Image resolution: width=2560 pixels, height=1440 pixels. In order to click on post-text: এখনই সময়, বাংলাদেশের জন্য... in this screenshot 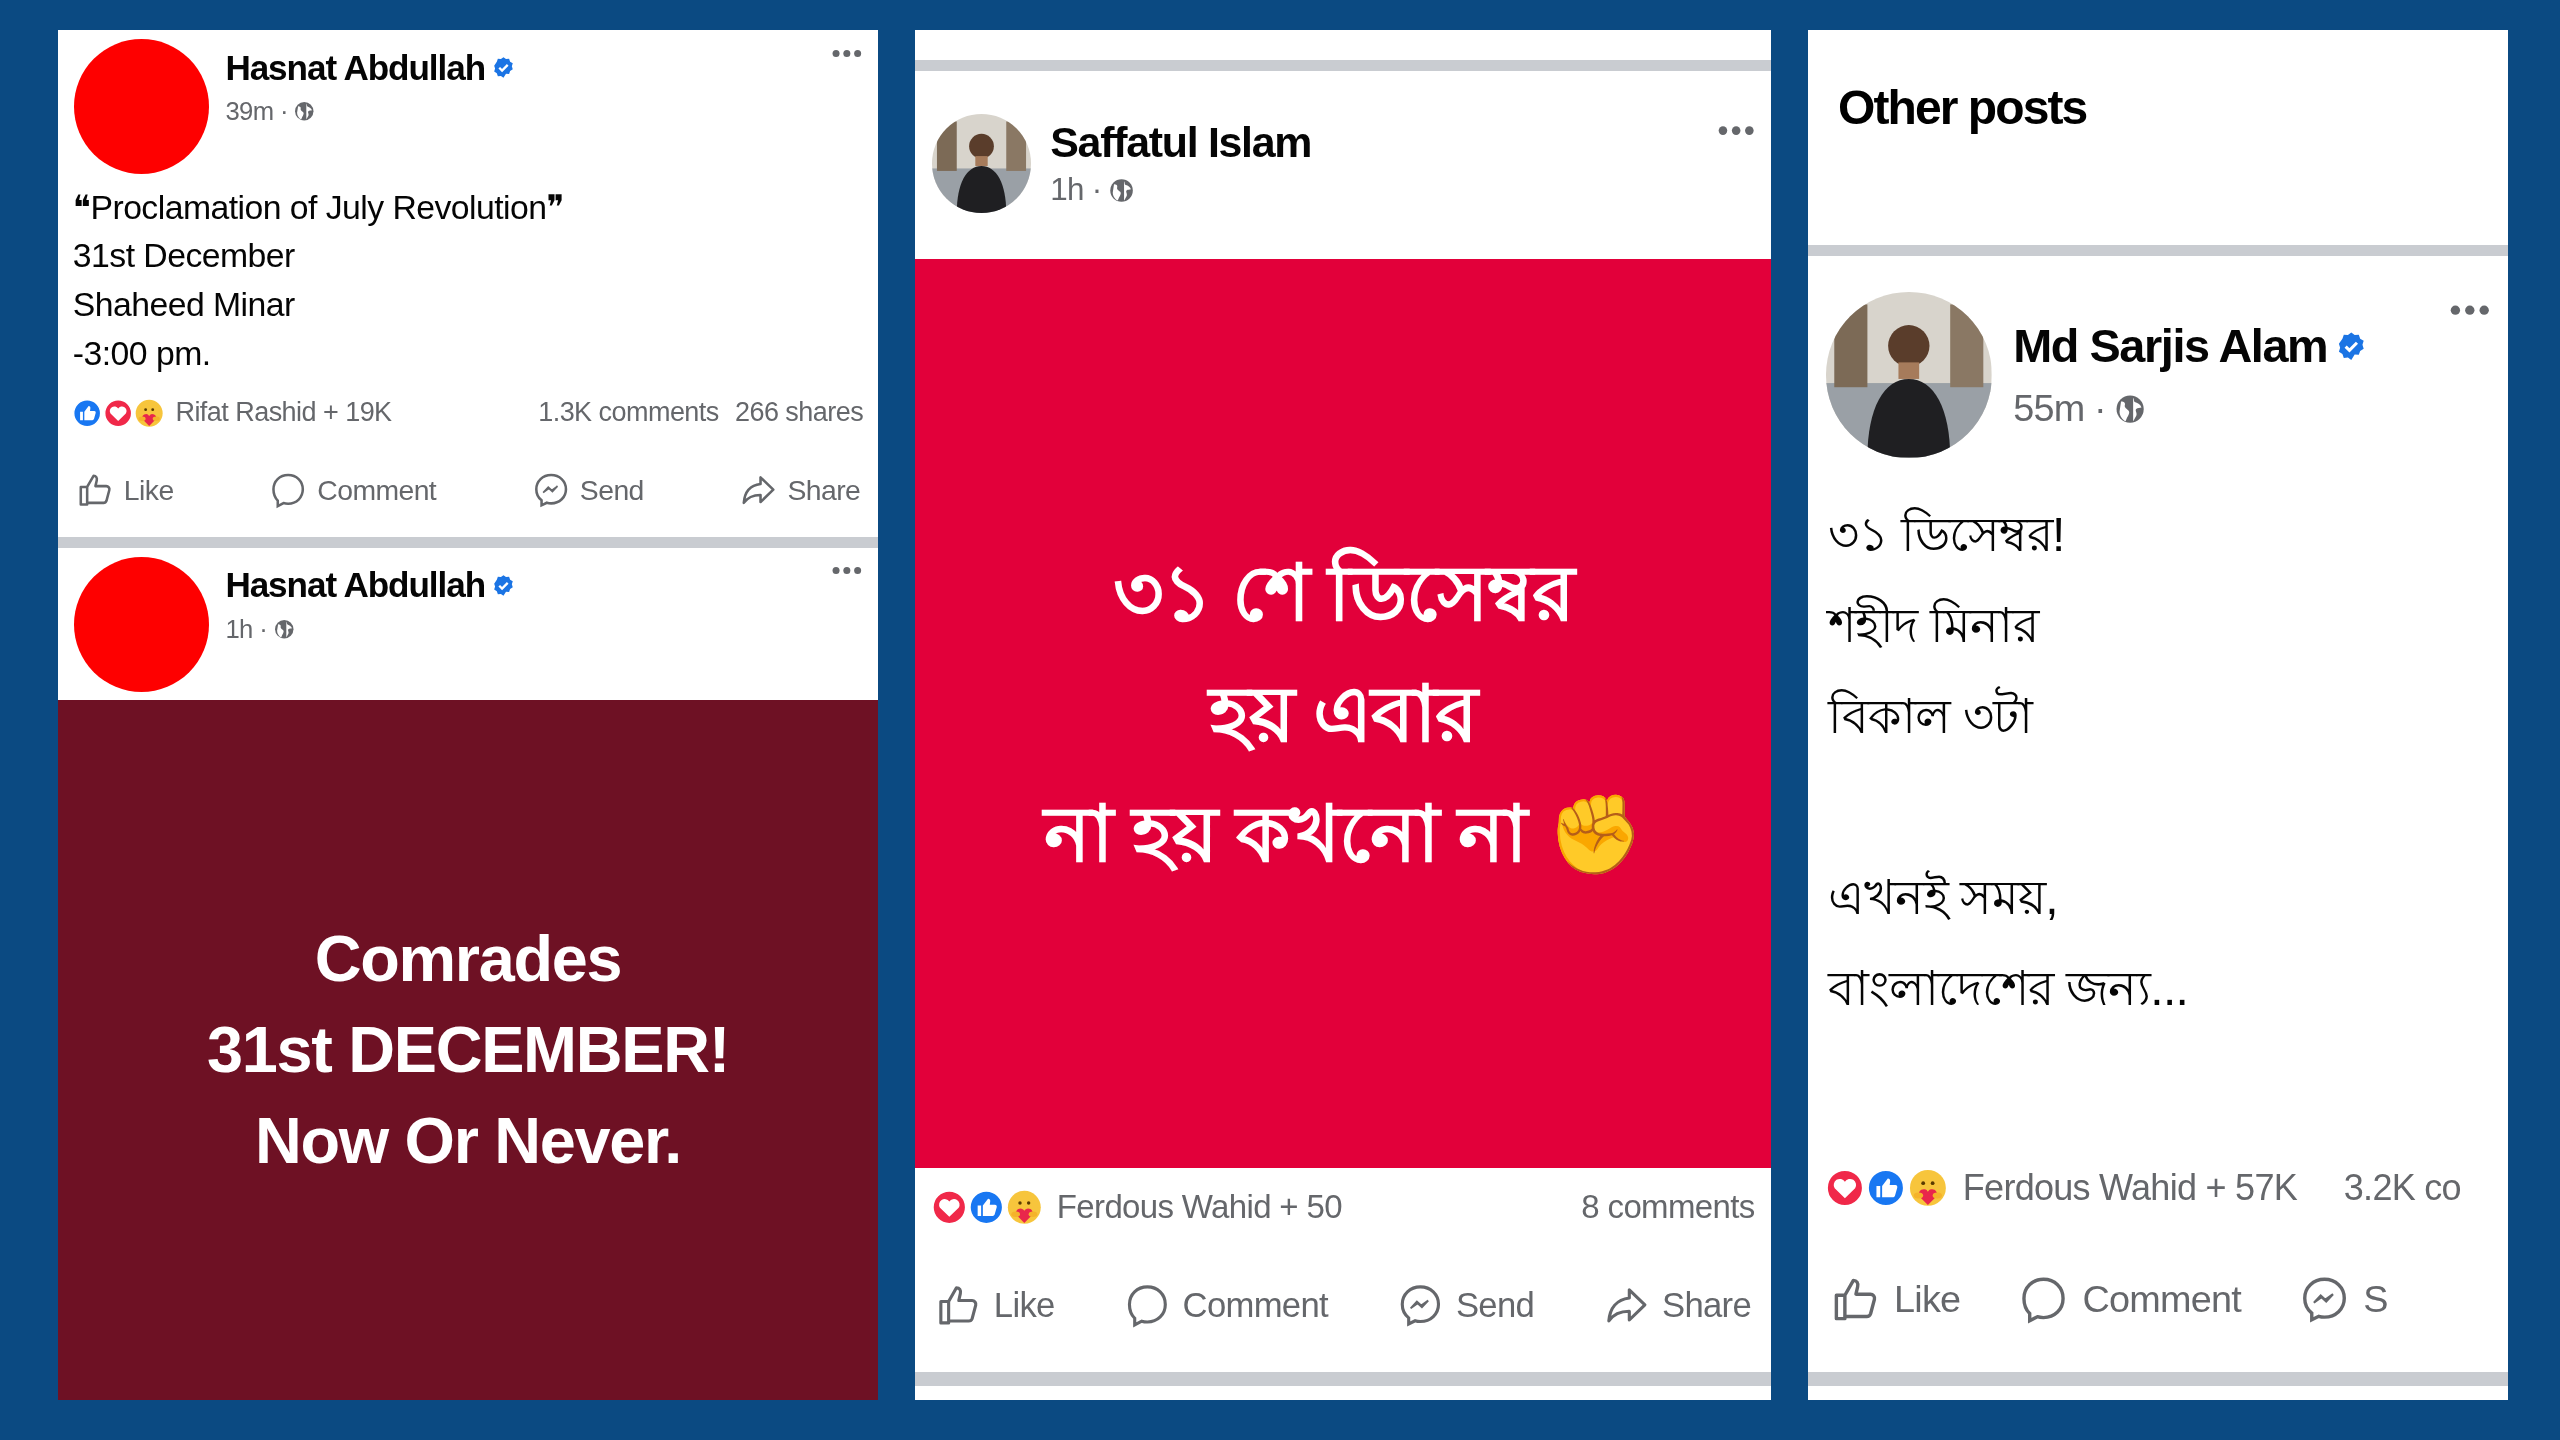, I will do `click(2008, 943)`.